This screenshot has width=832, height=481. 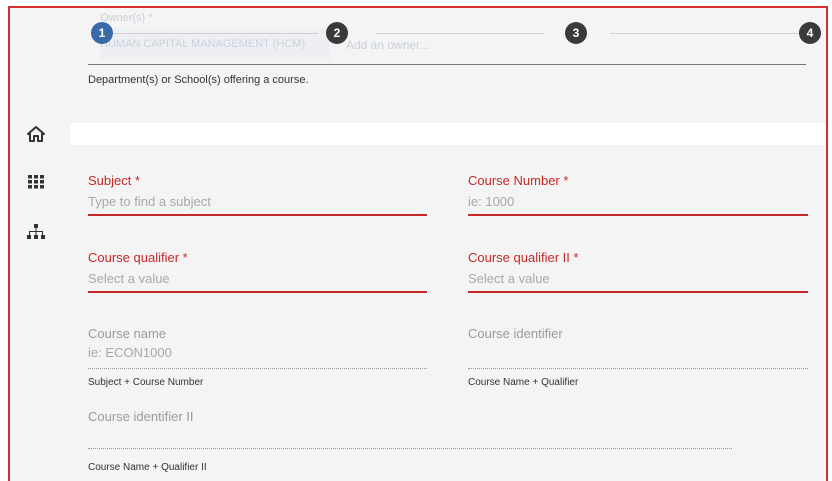 What do you see at coordinates (410, 448) in the screenshot?
I see `course-identifier-ii-underline` at bounding box center [410, 448].